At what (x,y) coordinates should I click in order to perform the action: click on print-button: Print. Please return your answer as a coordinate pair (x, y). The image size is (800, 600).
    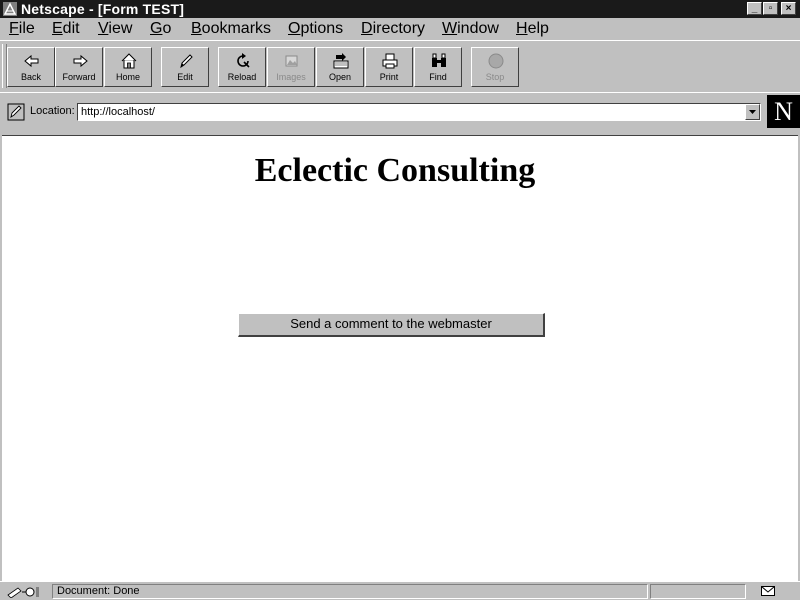
    Looking at the image, I should click on (389, 67).